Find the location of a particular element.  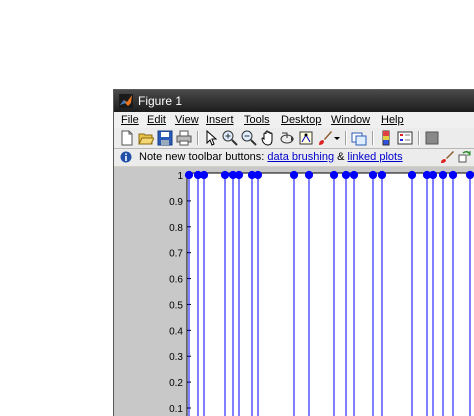

save-icon is located at coordinates (165, 138).